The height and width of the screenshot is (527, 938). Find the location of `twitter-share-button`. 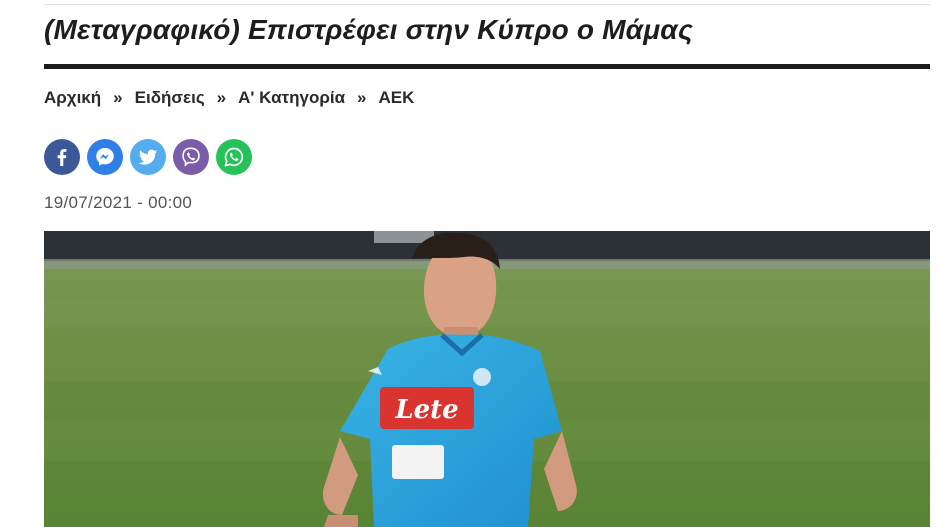

twitter-share-button is located at coordinates (148, 157).